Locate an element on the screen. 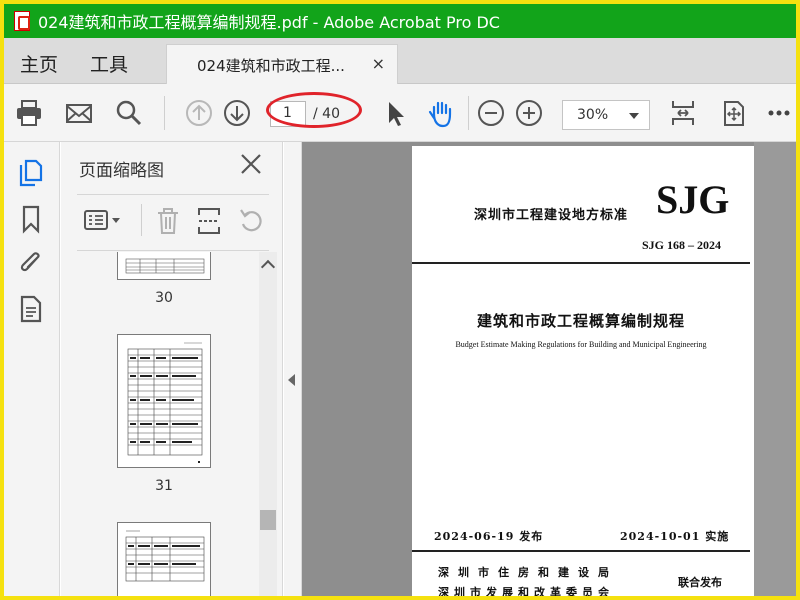 The width and height of the screenshot is (800, 600). zoom-value: 30% is located at coordinates (593, 115).